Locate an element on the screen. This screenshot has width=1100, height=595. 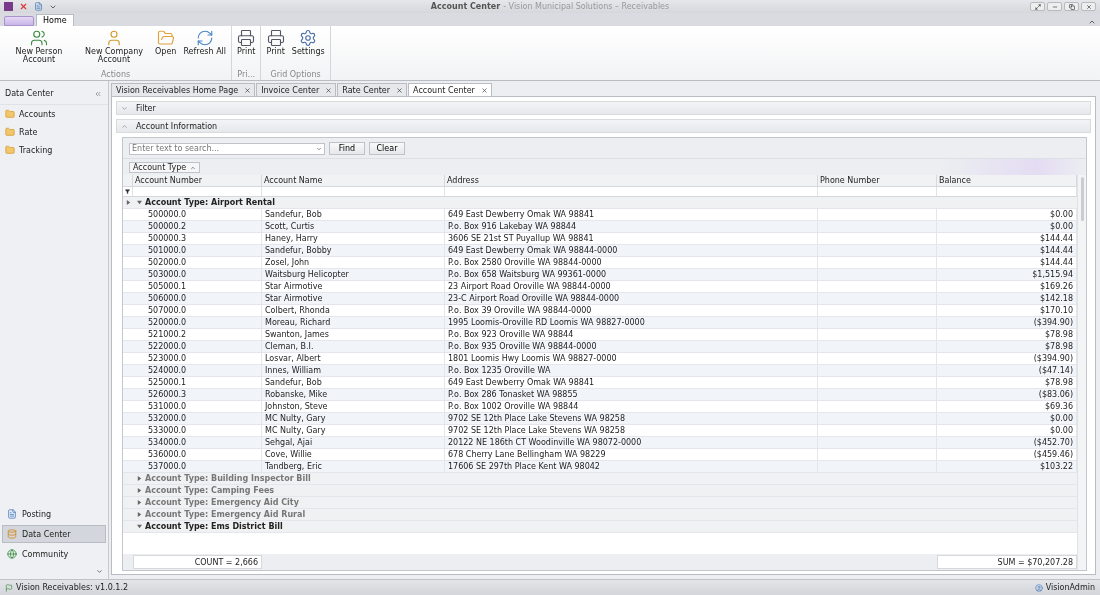
table-cell: 649 East Dewberry Omak WA 98844-0000 is located at coordinates (631, 250).